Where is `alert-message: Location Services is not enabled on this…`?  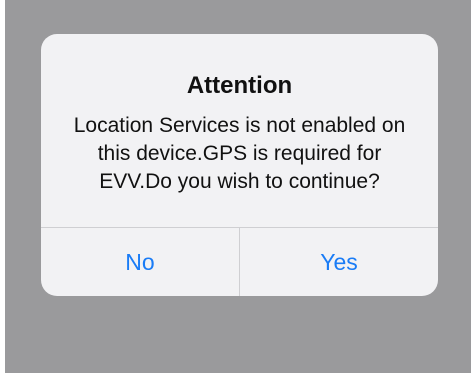 alert-message: Location Services is not enabled on this… is located at coordinates (239, 153).